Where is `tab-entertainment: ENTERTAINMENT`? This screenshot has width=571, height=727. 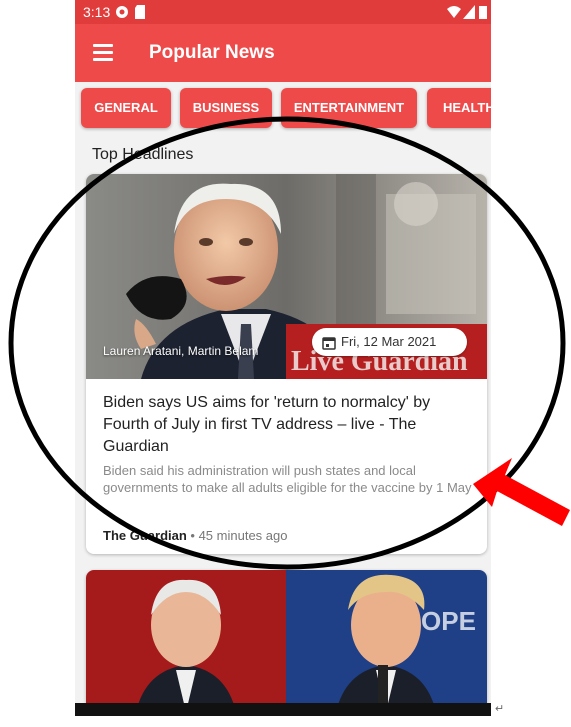
tab-entertainment: ENTERTAINMENT is located at coordinates (349, 108).